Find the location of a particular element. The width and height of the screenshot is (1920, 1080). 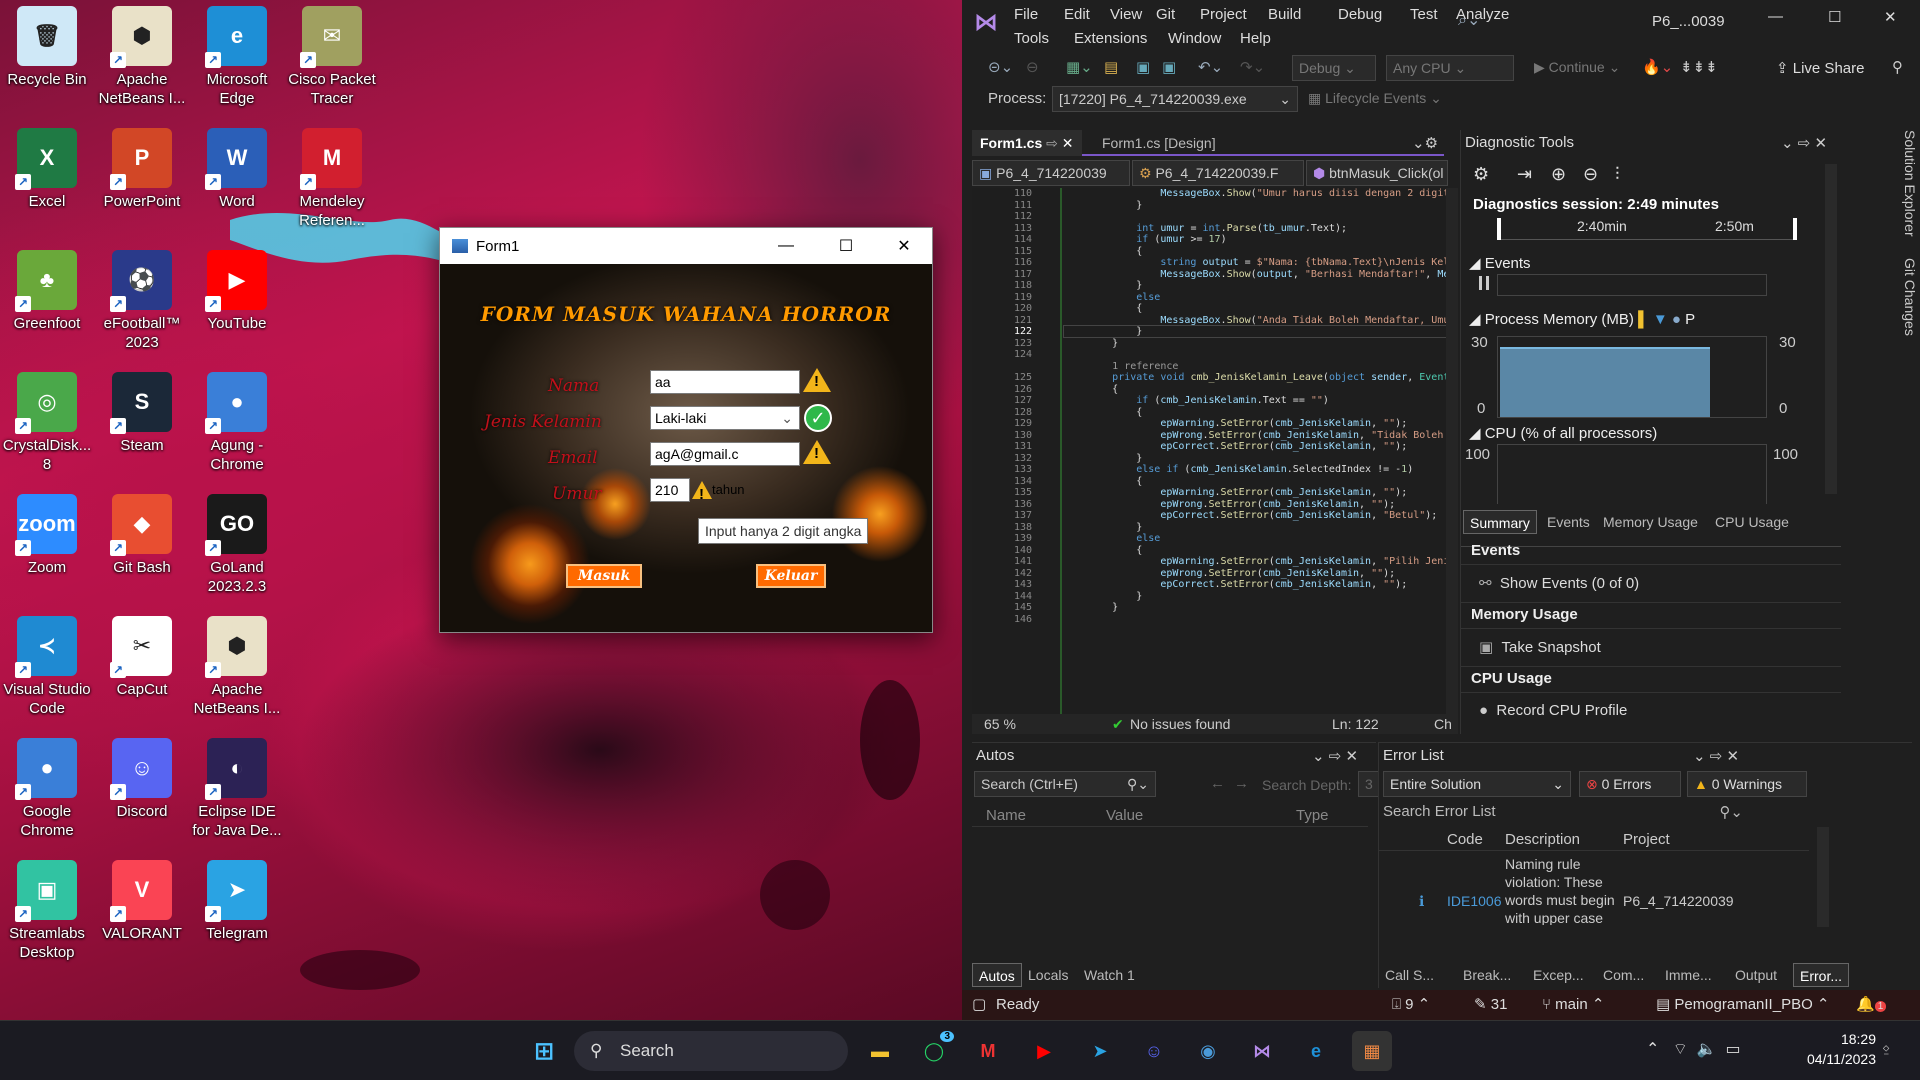

tab-form1-design: Form1.cs [Design] is located at coordinates (1159, 143).